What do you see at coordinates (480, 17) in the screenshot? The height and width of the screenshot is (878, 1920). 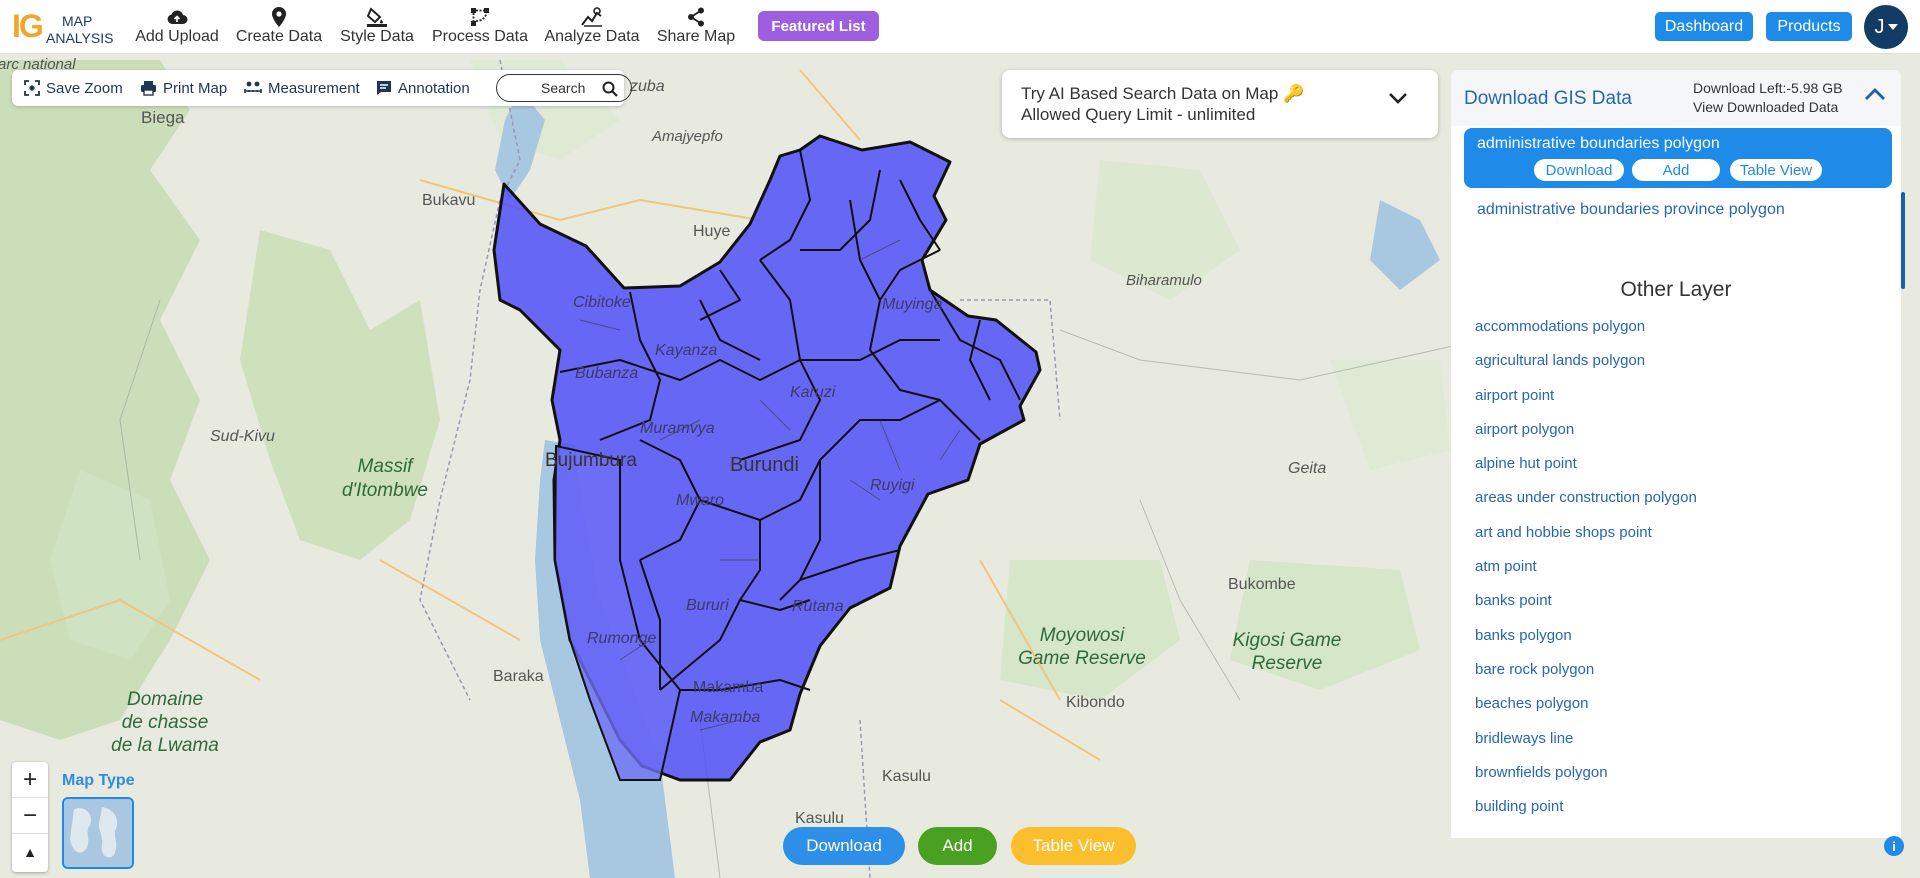 I see `process-nodes-icon` at bounding box center [480, 17].